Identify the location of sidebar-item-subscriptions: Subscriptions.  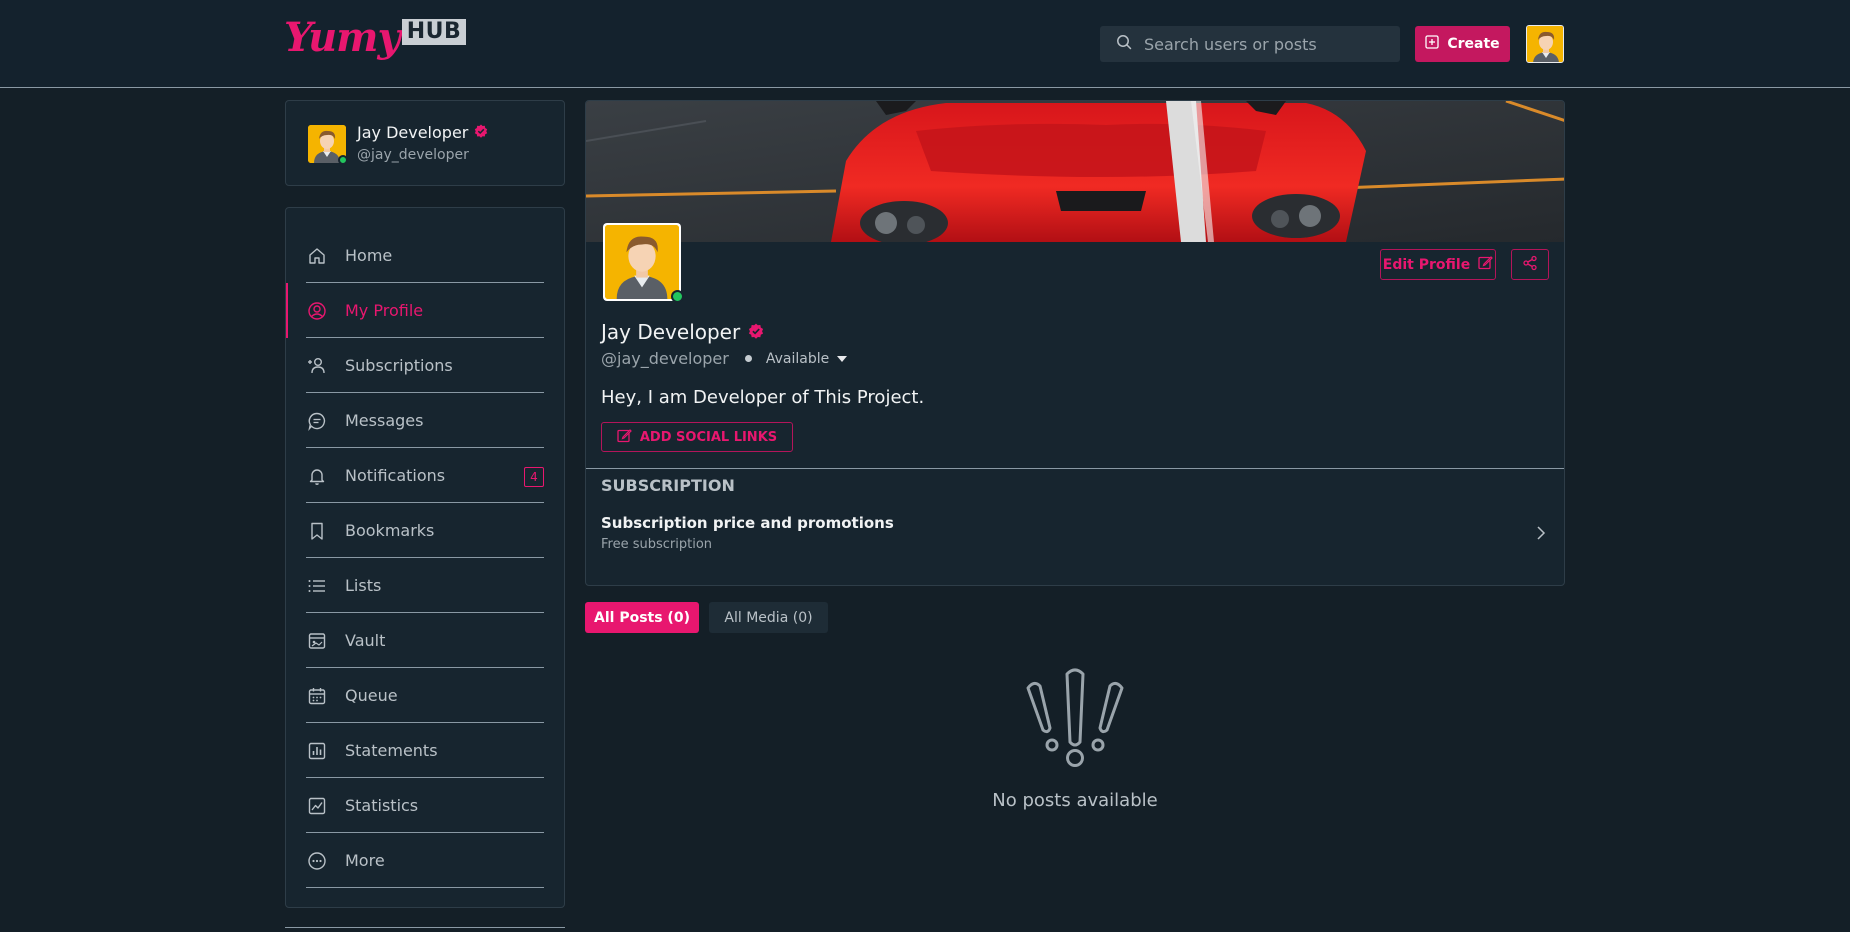
(425, 365).